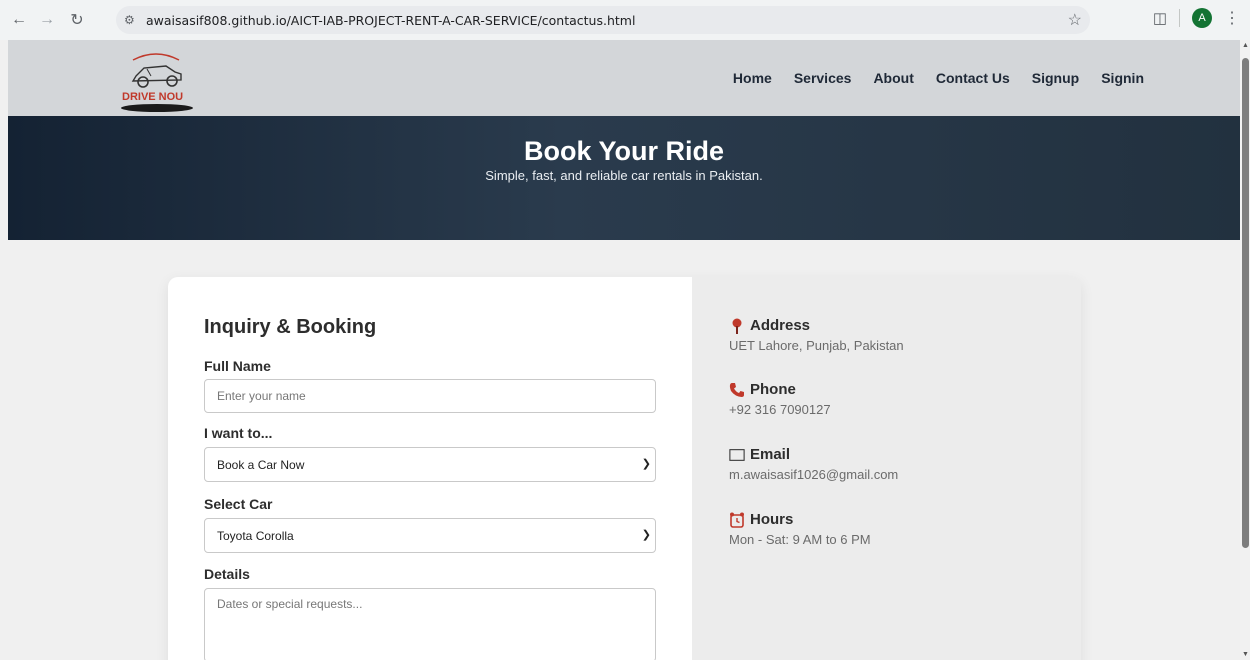 Image resolution: width=1250 pixels, height=660 pixels. Describe the element at coordinates (1075, 20) in the screenshot. I see `bookmark-star-icon: ☆` at that location.